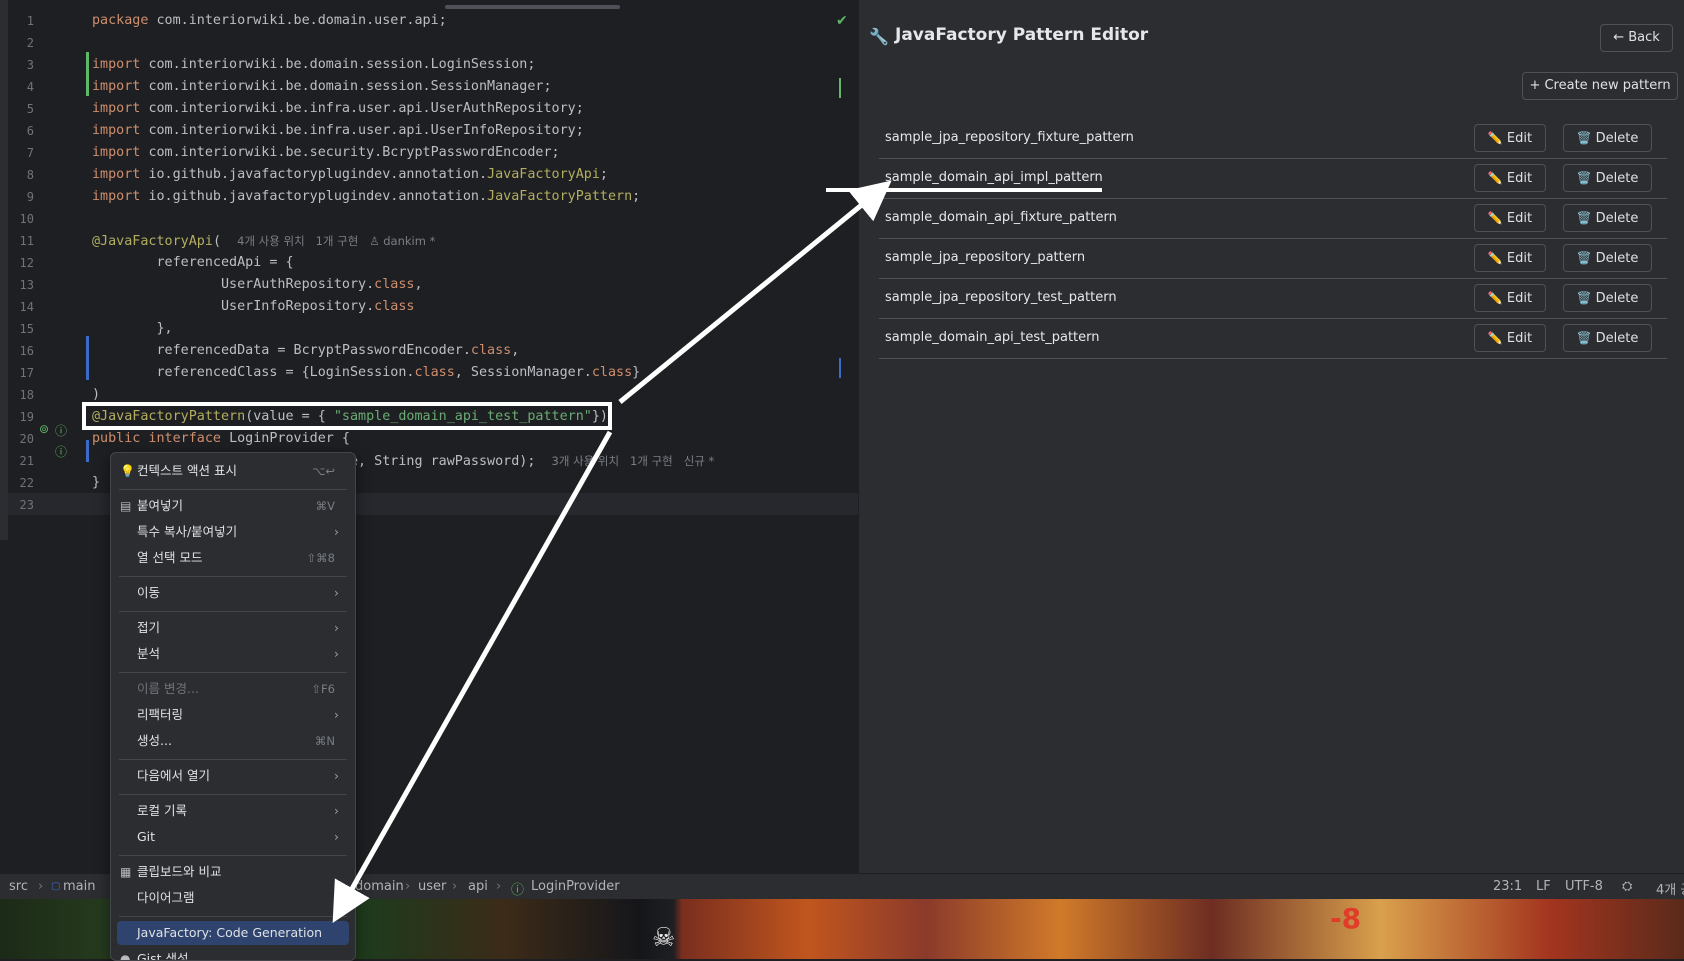 The image size is (1684, 961). Describe the element at coordinates (612, 372) in the screenshot. I see `code-token: class` at that location.